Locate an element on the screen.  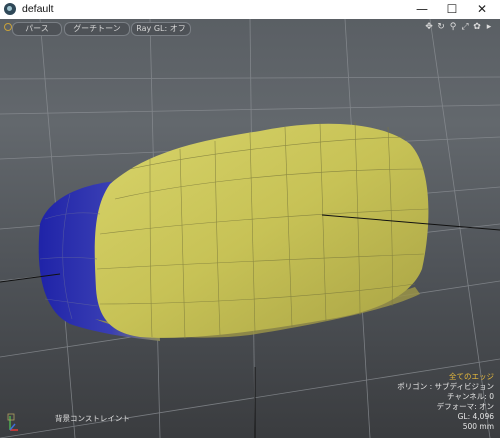
view-mode-dropdown: パース is located at coordinates (37, 29).